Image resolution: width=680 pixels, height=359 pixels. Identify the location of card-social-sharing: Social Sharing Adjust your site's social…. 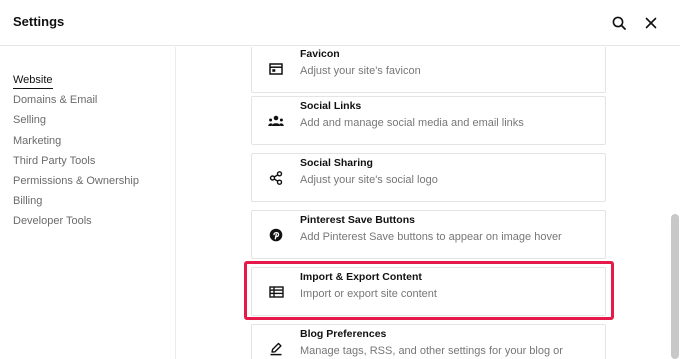
(428, 177).